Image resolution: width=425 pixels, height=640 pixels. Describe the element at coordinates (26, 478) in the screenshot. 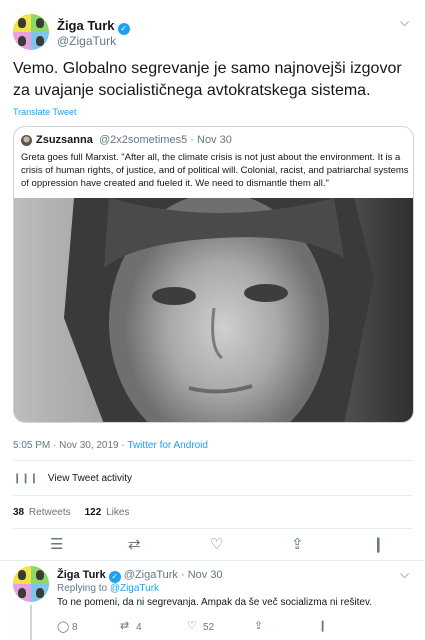

I see `bar-chart-icon: ❙❙❙` at that location.